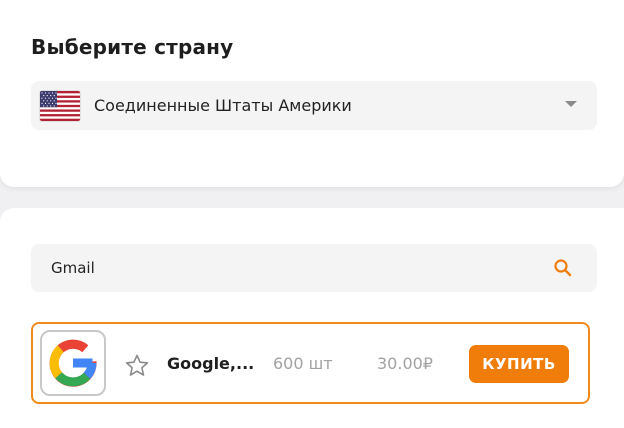  I want to click on buy-button: КУПИТЬ, so click(519, 364).